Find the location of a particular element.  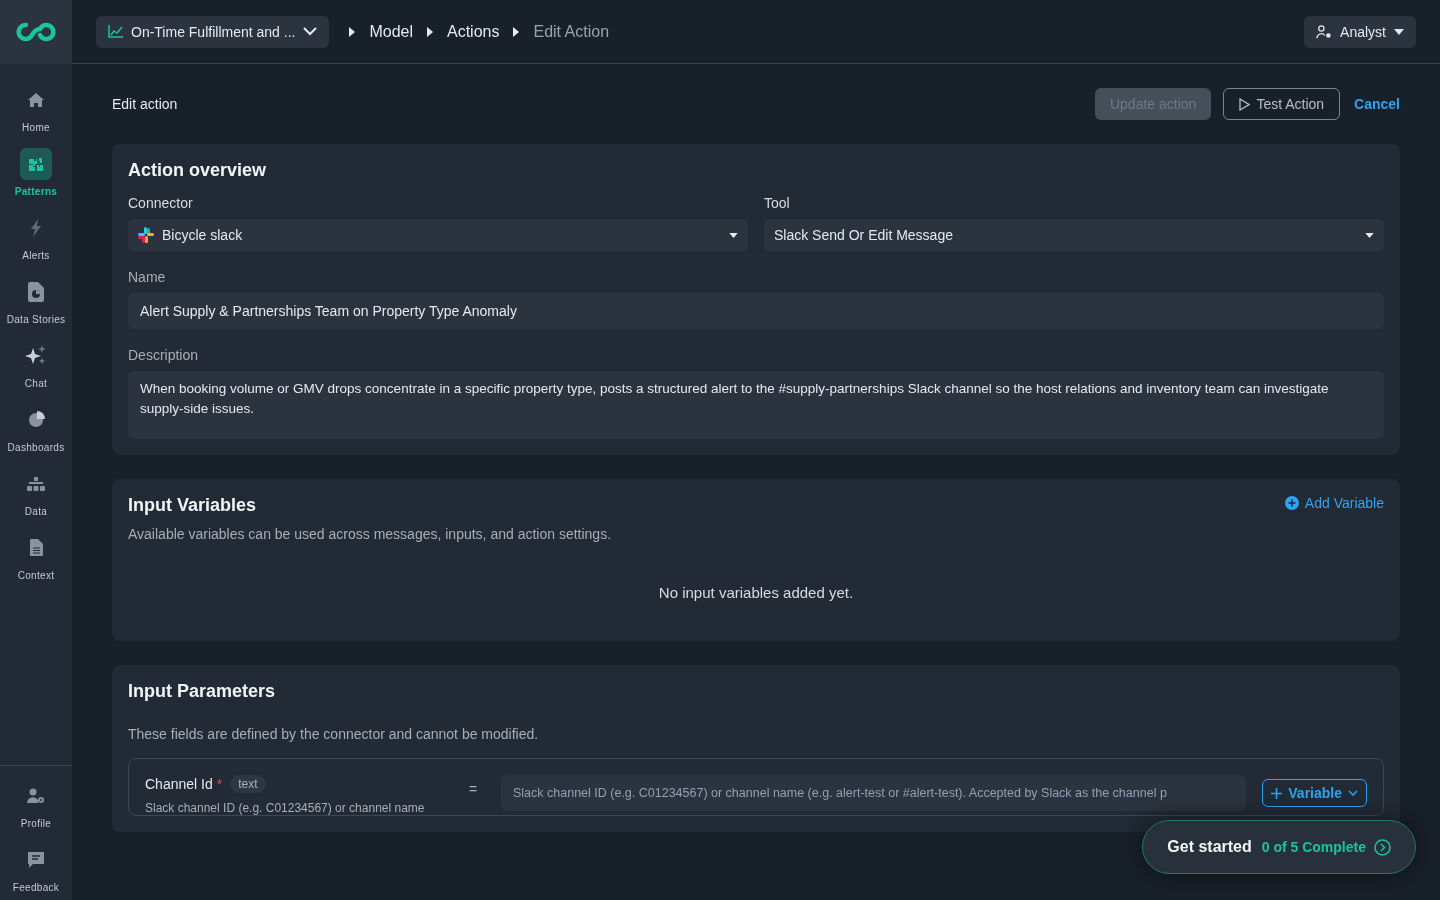

breadcrumb-link: Model is located at coordinates (391, 31).